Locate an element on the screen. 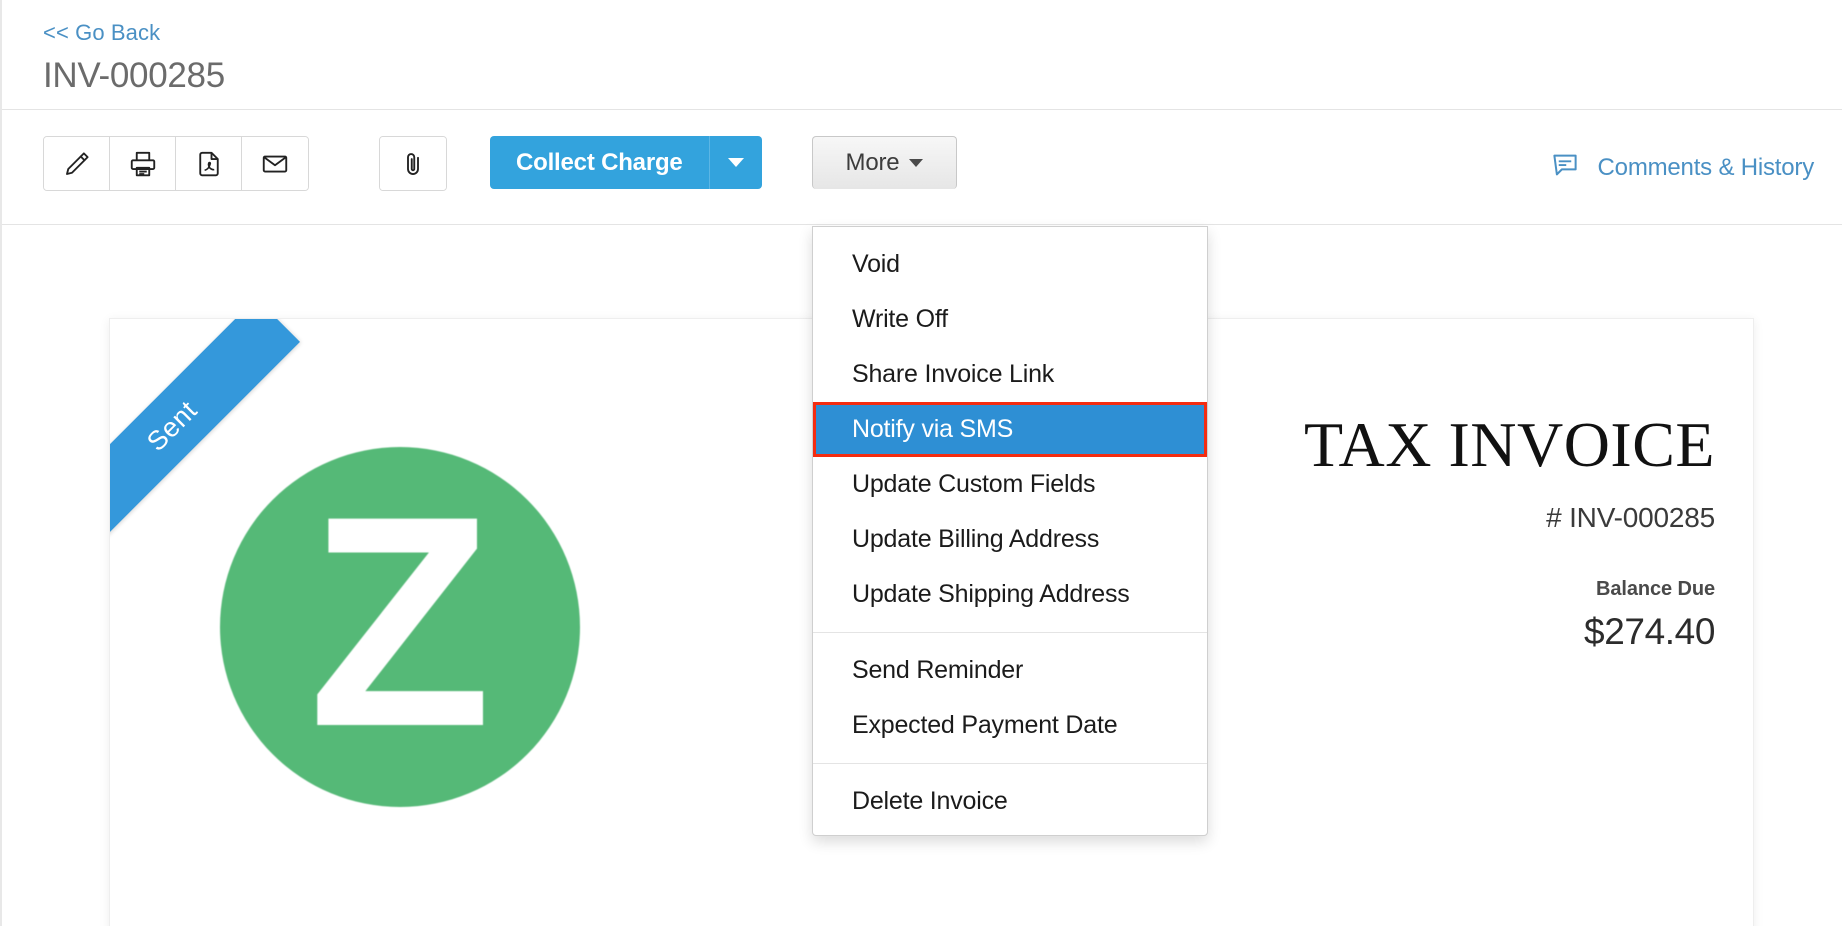  comments-history-link: Comments & History is located at coordinates (1682, 167).